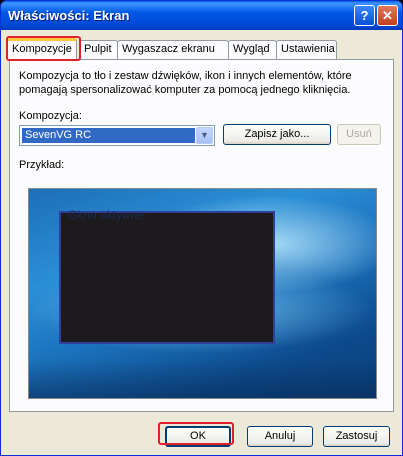  Describe the element at coordinates (43, 48) in the screenshot. I see `themes-tab-highlight` at that location.